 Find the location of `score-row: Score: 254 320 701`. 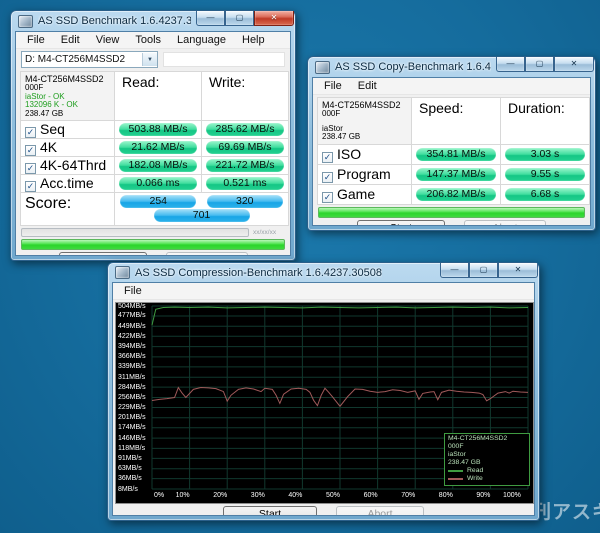

score-row: Score: 254 320 701 is located at coordinates (154, 209).